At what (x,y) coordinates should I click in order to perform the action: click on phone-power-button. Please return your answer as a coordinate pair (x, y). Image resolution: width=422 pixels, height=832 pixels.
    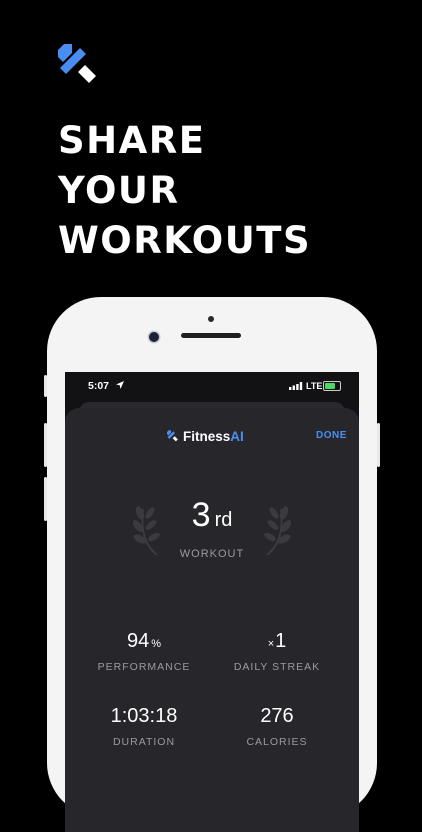
    Looking at the image, I should click on (378, 445).